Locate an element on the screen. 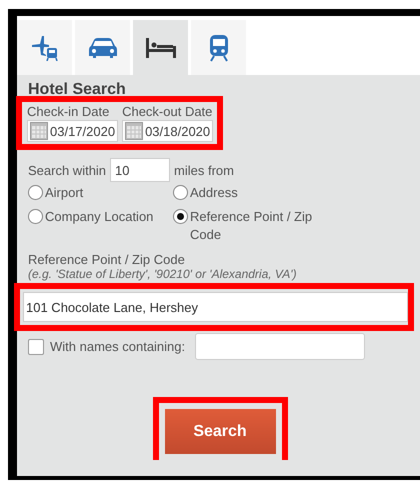 The height and width of the screenshot is (491, 420). checkbox is located at coordinates (36, 346).